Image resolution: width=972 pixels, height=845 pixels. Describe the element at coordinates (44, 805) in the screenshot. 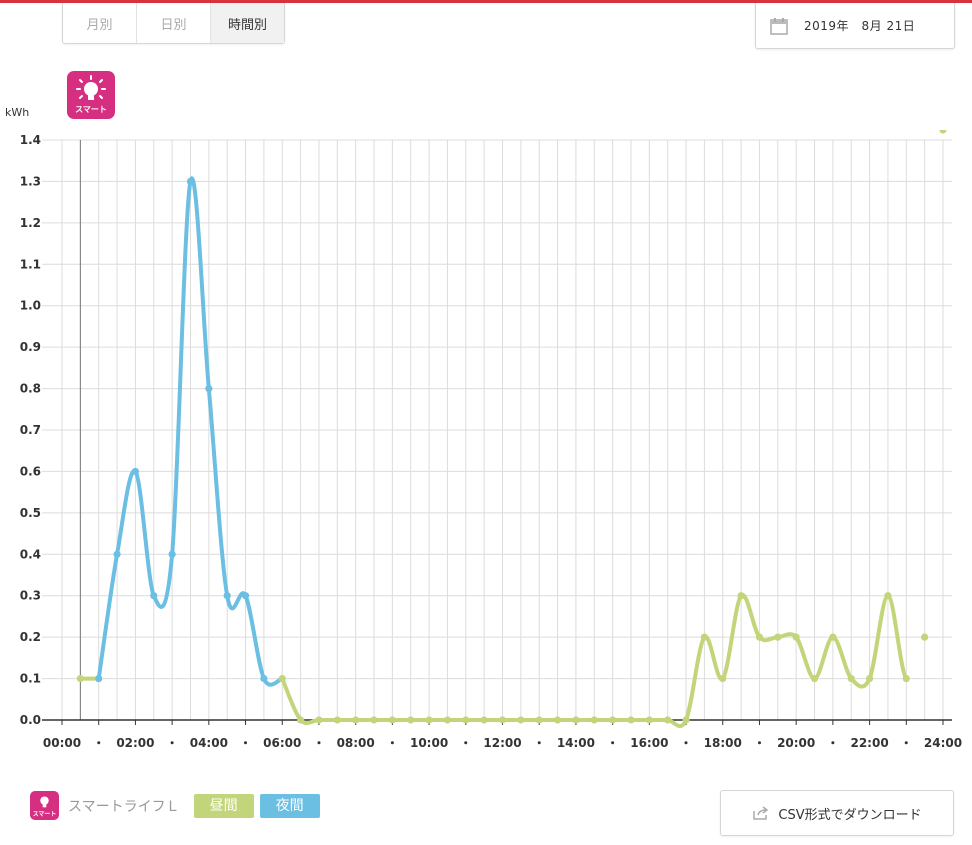

I see `legend-smart-badge: スマート` at that location.